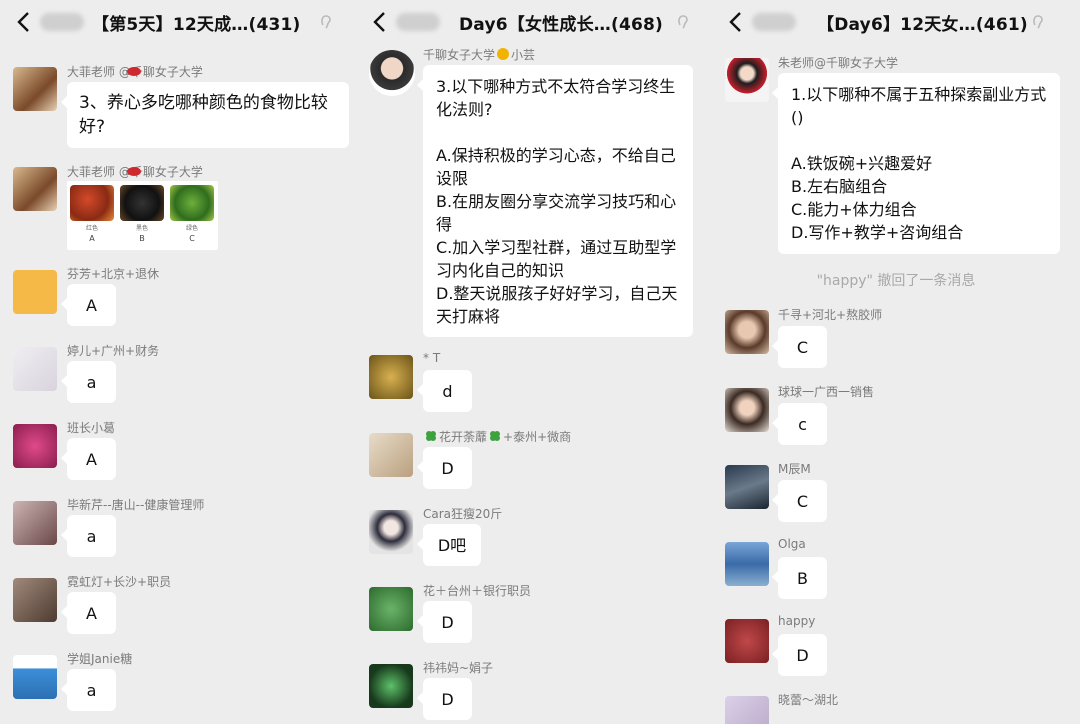 Image resolution: width=1080 pixels, height=724 pixels. I want to click on food-sublabel: 红色, so click(91, 228).